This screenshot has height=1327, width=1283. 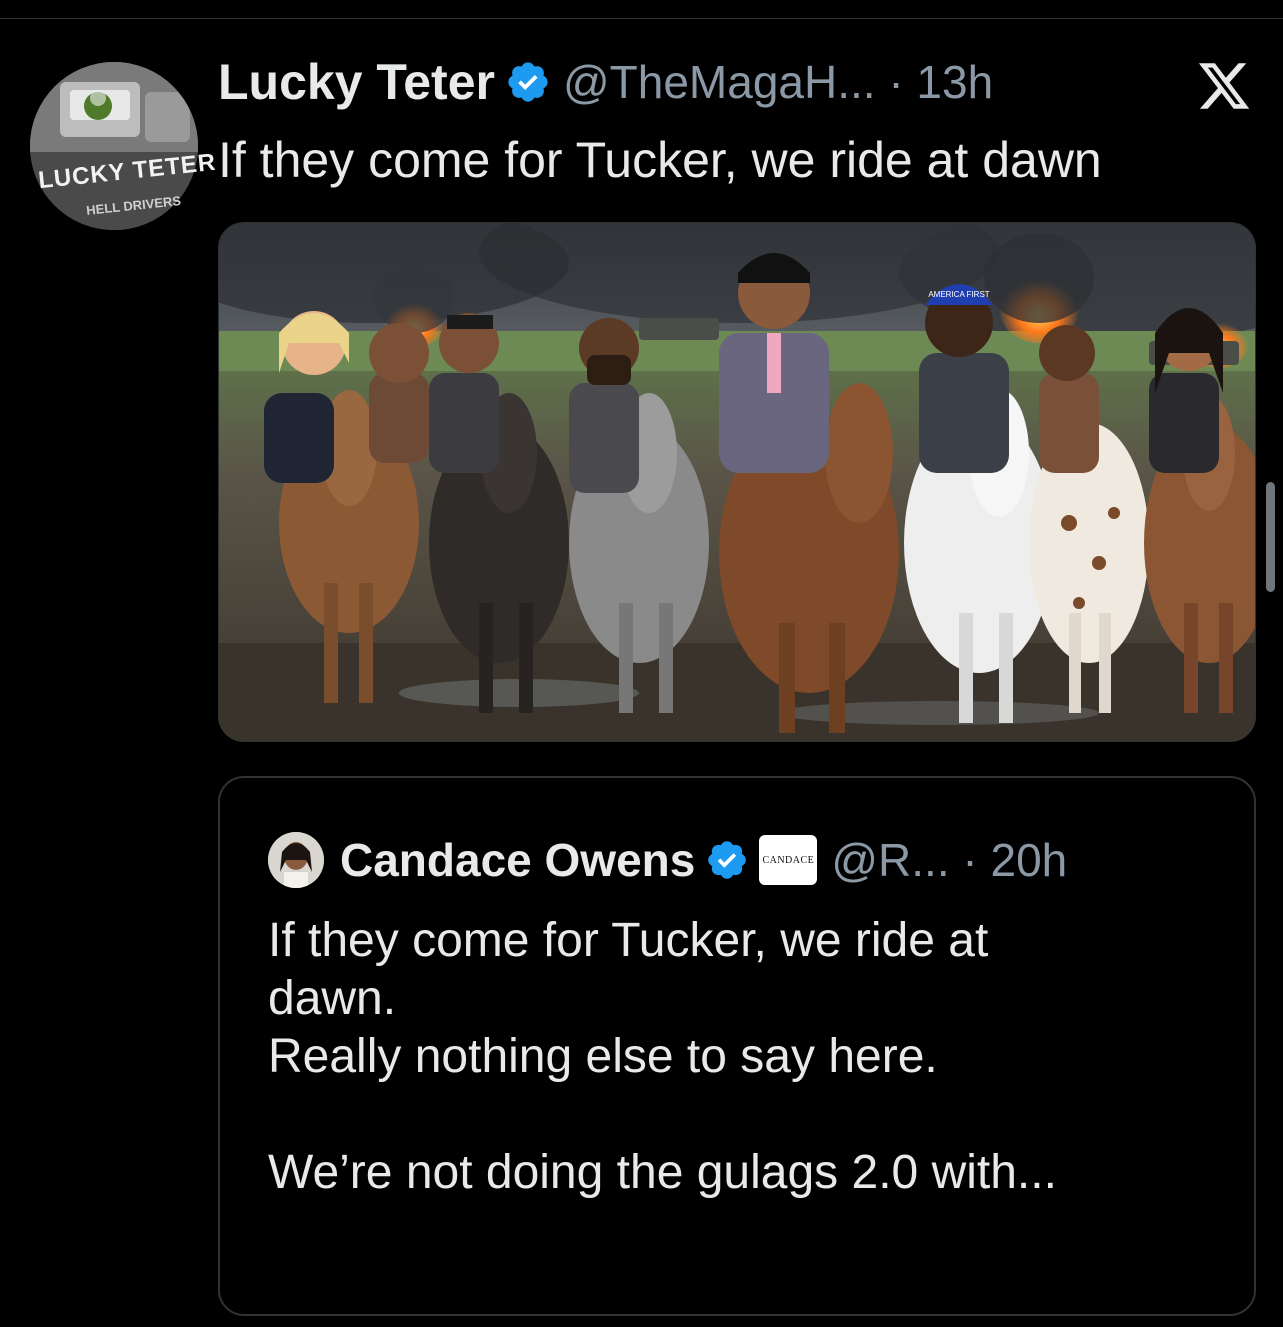 What do you see at coordinates (1224, 86) in the screenshot?
I see `x-logo-icon` at bounding box center [1224, 86].